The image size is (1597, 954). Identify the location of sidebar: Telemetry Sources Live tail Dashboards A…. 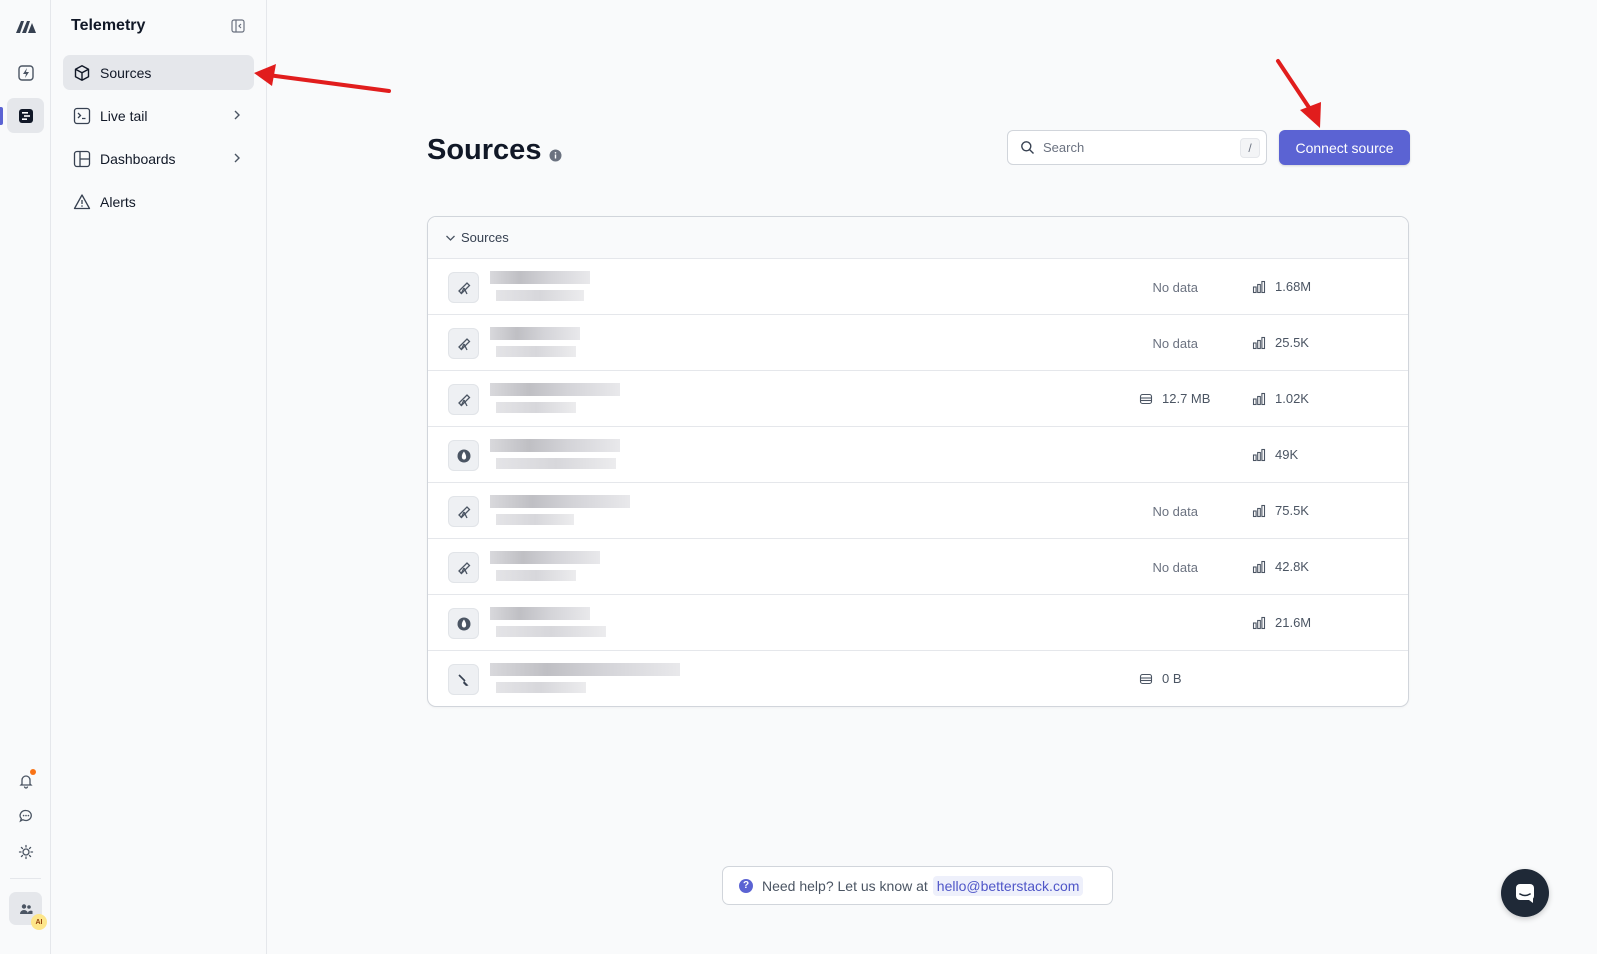
(159, 477).